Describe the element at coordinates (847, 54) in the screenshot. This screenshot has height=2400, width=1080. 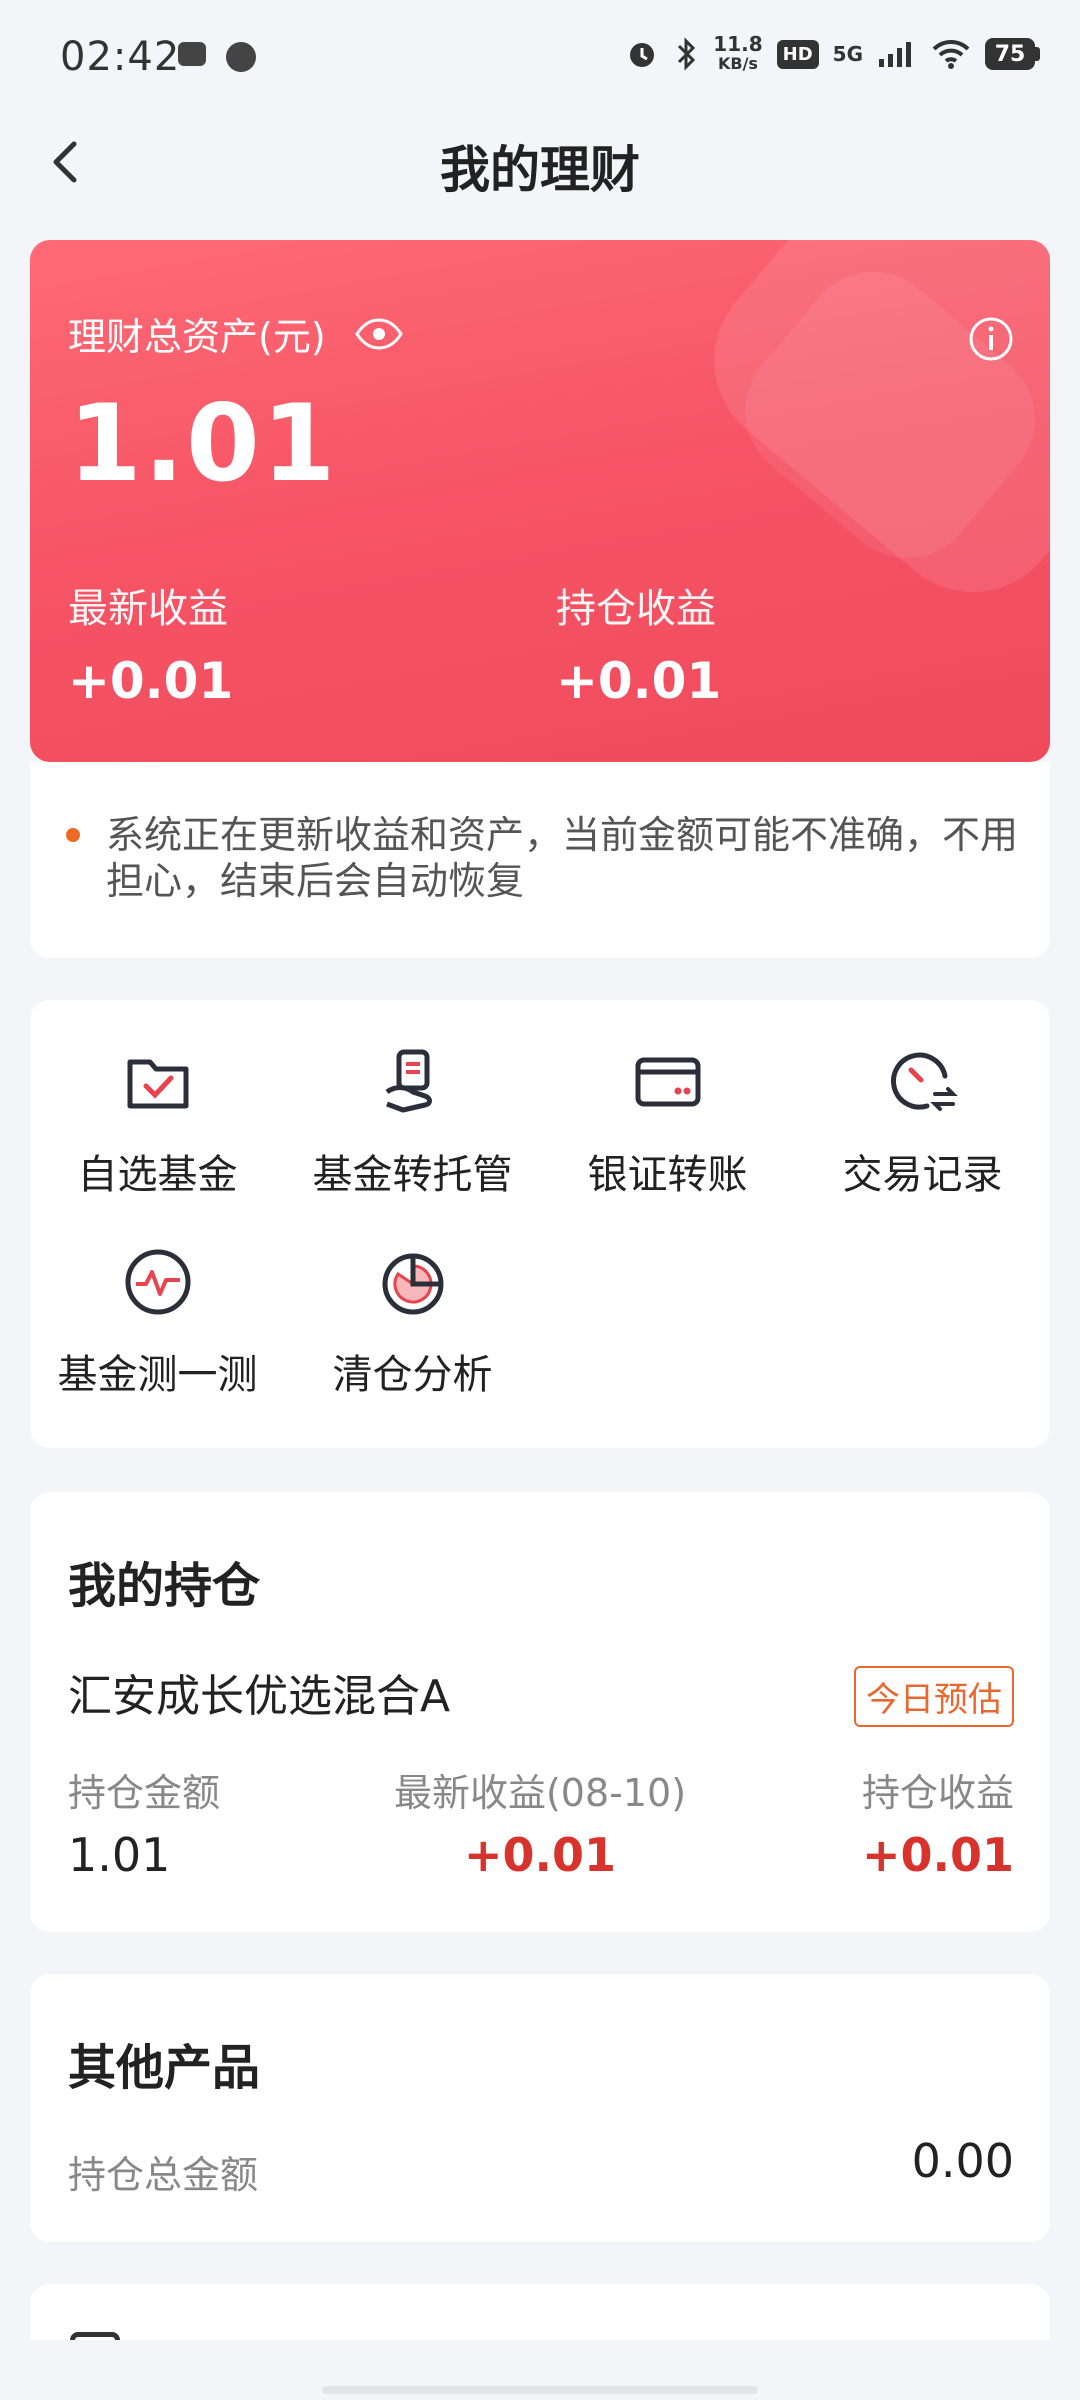
I see `network-type: 5G` at that location.